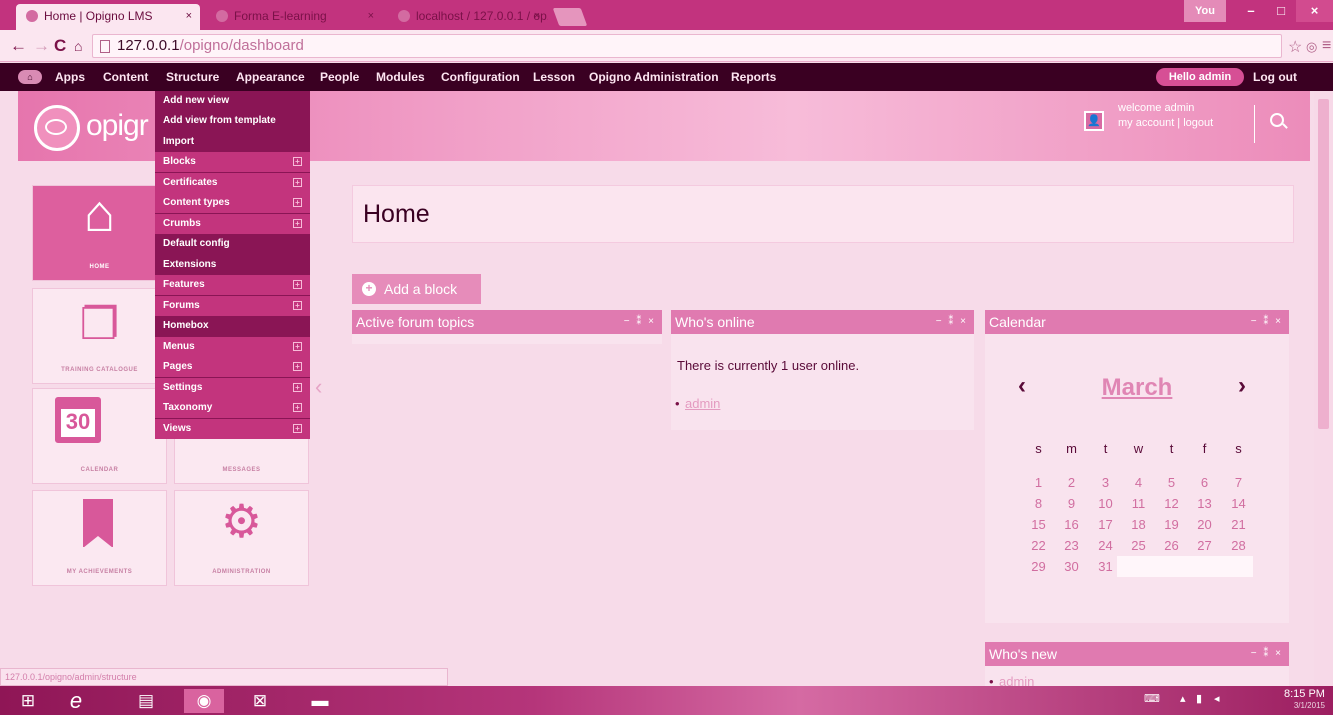 The image size is (1333, 715). Describe the element at coordinates (698, 403) in the screenshot. I see `online-user-link: admin` at that location.